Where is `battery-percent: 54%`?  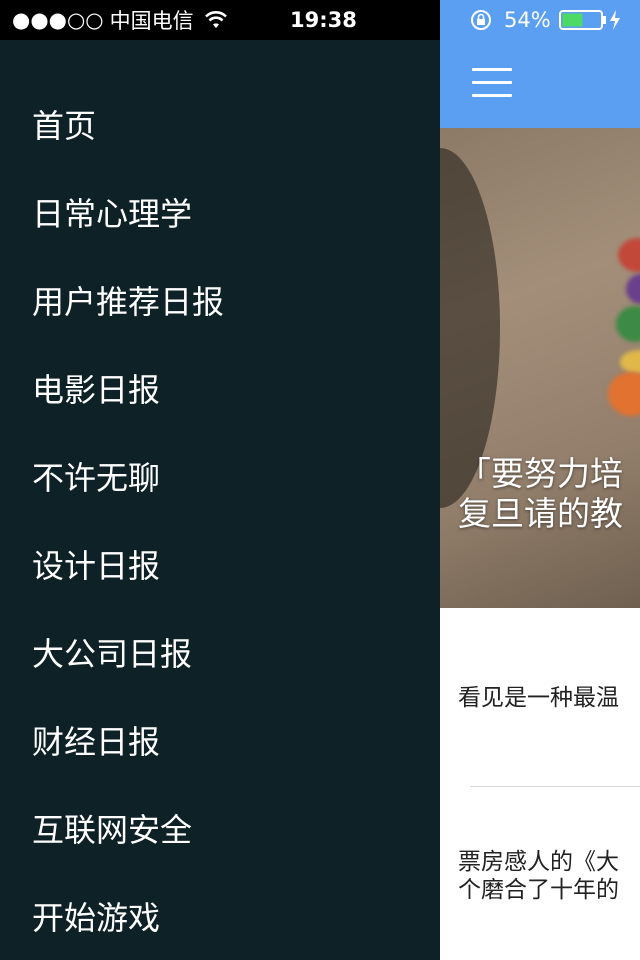 battery-percent: 54% is located at coordinates (527, 20).